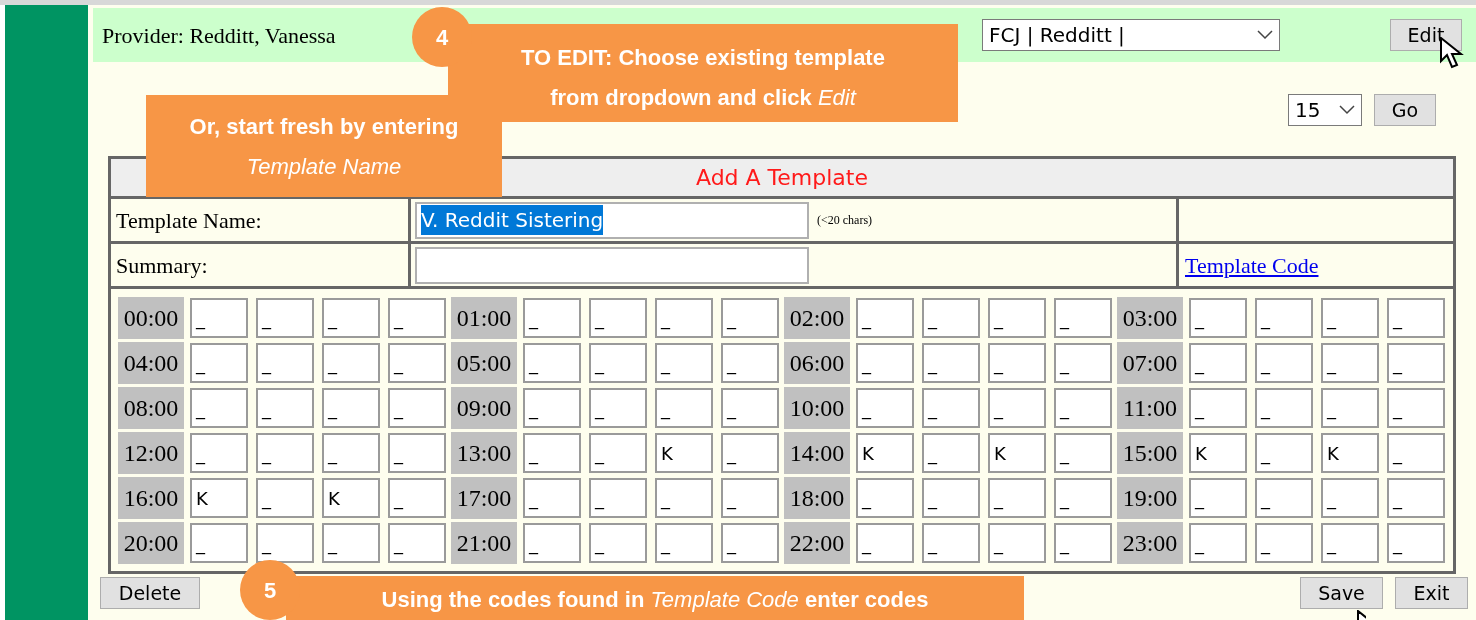  I want to click on template-name-field: V. Reddit Sistering, so click(612, 220).